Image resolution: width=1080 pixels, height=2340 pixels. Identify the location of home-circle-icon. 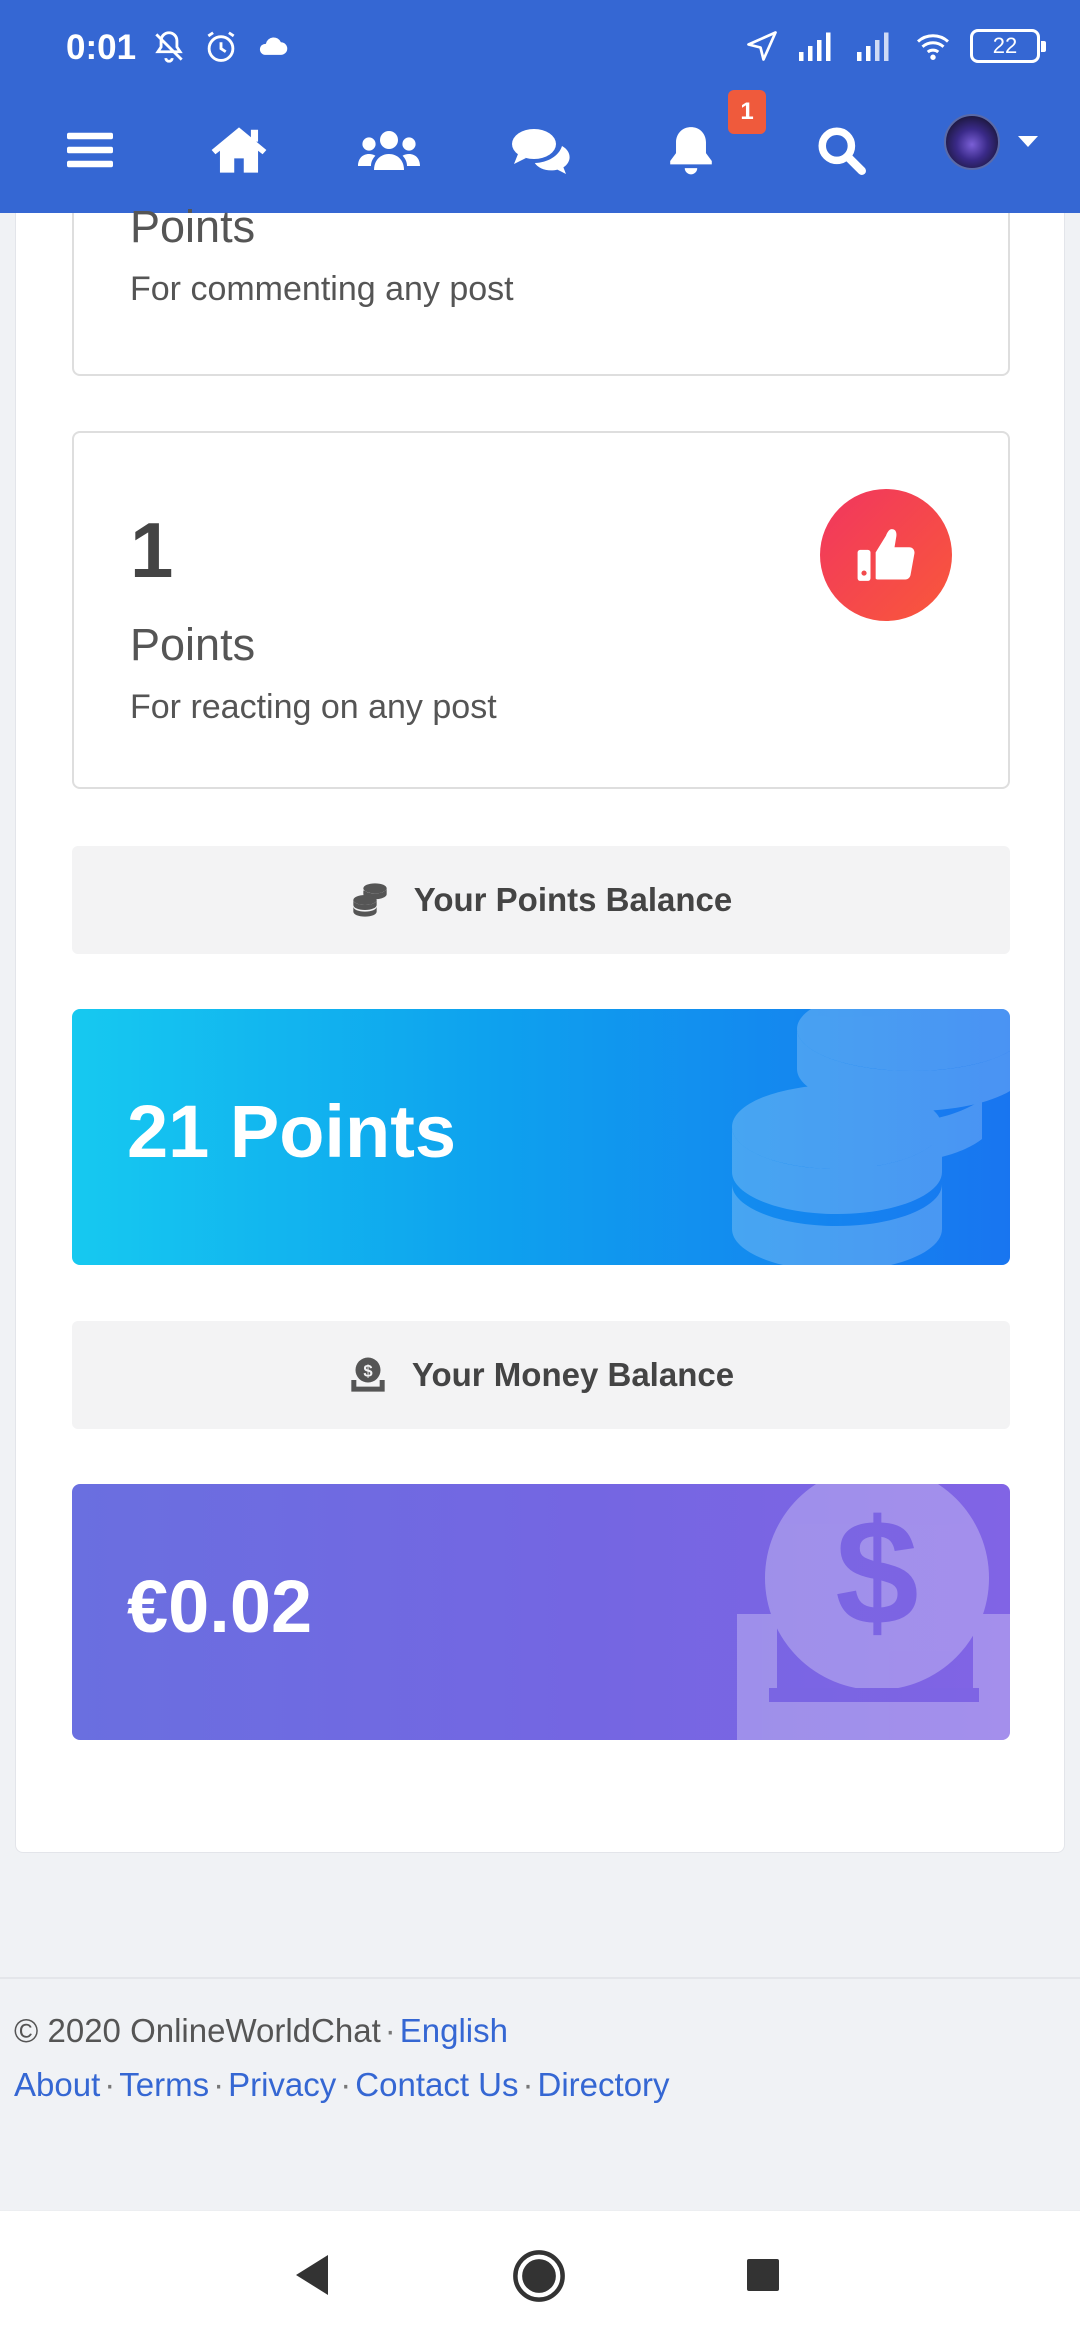
(539, 2276).